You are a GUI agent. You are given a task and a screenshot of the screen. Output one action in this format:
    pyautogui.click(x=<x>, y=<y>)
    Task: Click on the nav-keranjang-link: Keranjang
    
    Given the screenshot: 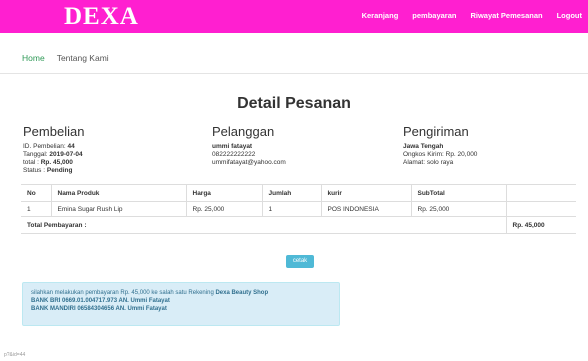 What is the action you would take?
    pyautogui.click(x=380, y=16)
    